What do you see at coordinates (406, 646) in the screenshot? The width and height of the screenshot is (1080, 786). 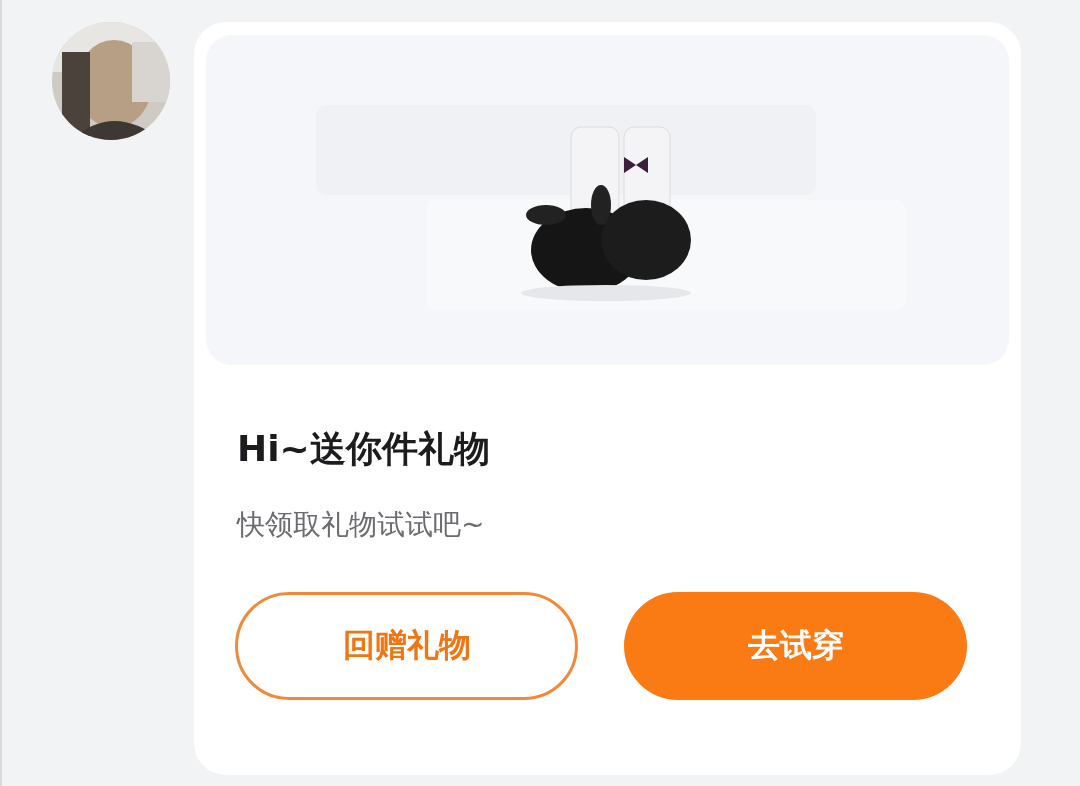 I see `gift-back-button: 回赠礼物` at bounding box center [406, 646].